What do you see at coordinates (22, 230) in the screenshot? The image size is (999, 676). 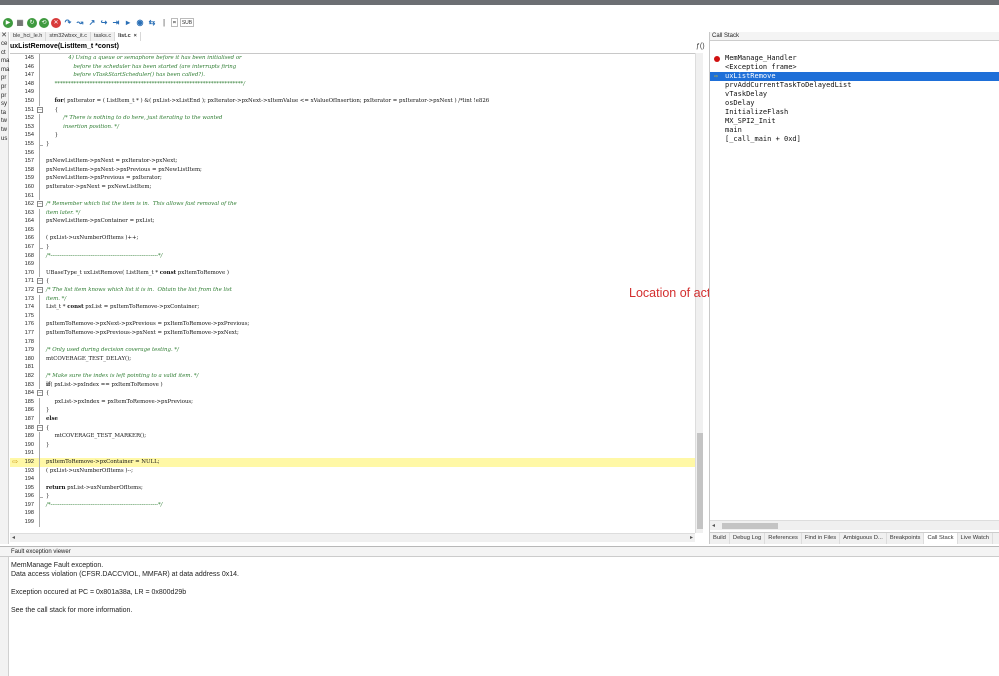 I see `line-number: 165` at bounding box center [22, 230].